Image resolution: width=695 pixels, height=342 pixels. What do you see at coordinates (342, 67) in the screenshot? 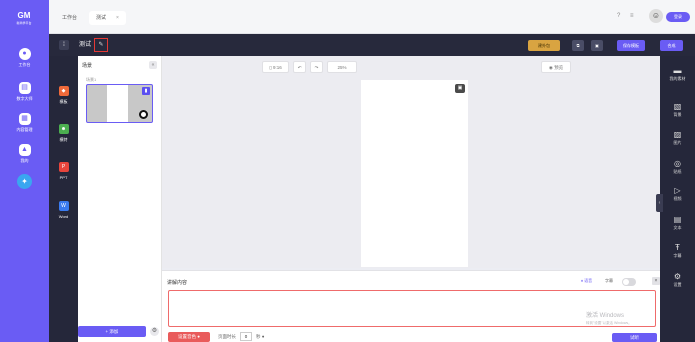
I see `zoom-select: 25%` at bounding box center [342, 67].